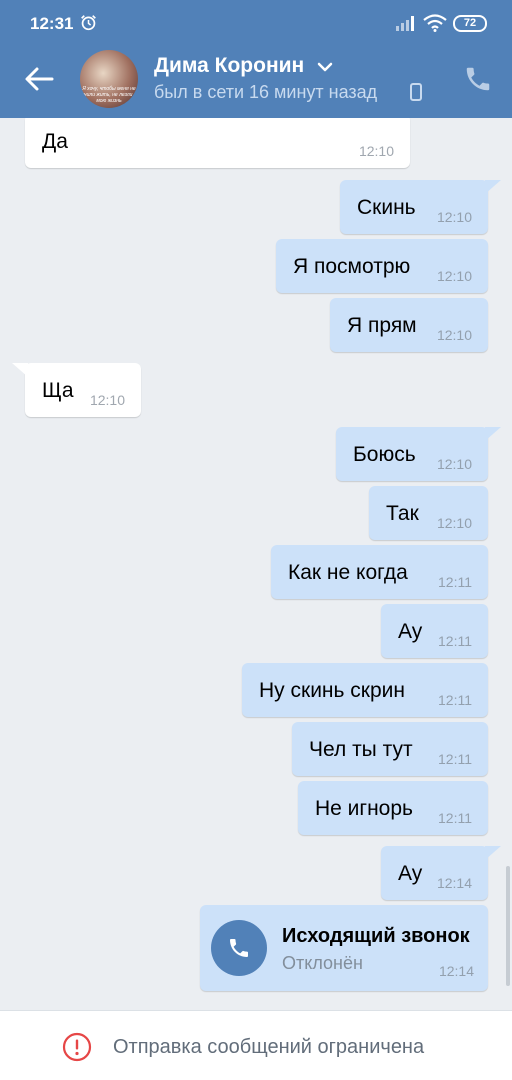 This screenshot has width=512, height=1080. I want to click on message-bubble-outgoing: Чел ты тут 12:11, so click(390, 749).